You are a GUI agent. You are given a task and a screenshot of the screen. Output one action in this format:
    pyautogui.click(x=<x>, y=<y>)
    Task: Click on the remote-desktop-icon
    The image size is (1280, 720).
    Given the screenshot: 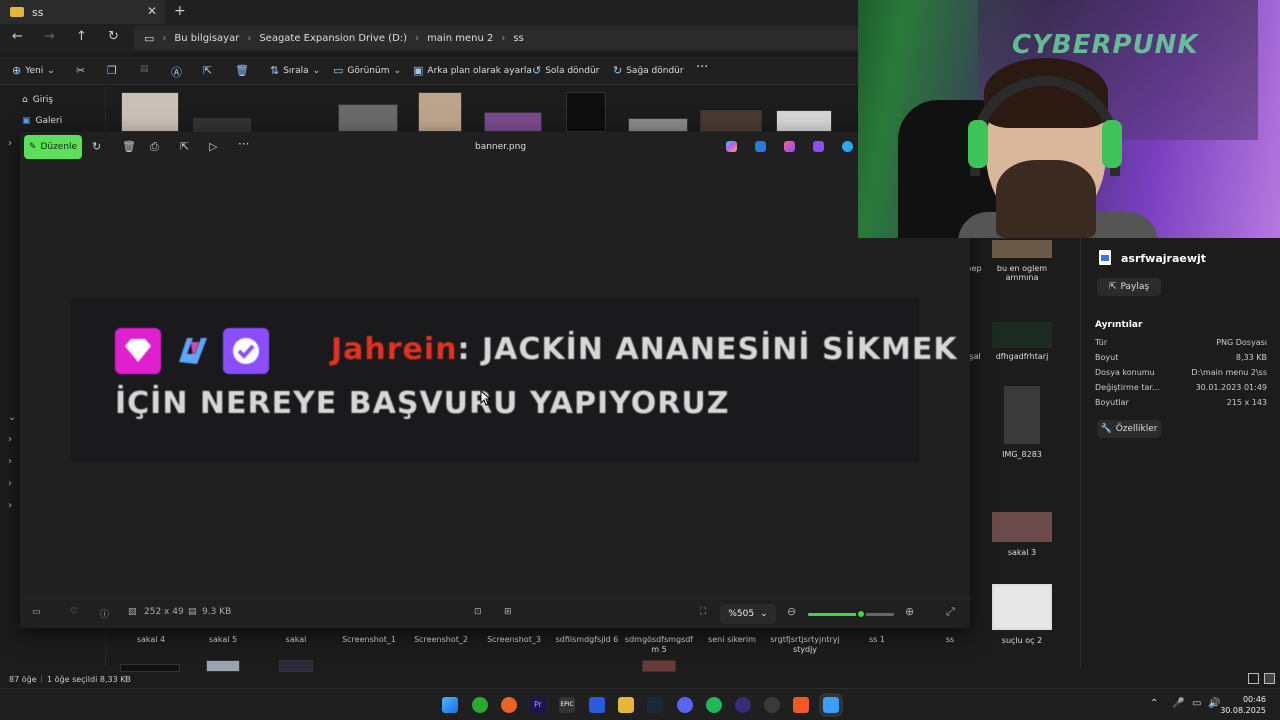 What is the action you would take?
    pyautogui.click(x=597, y=705)
    